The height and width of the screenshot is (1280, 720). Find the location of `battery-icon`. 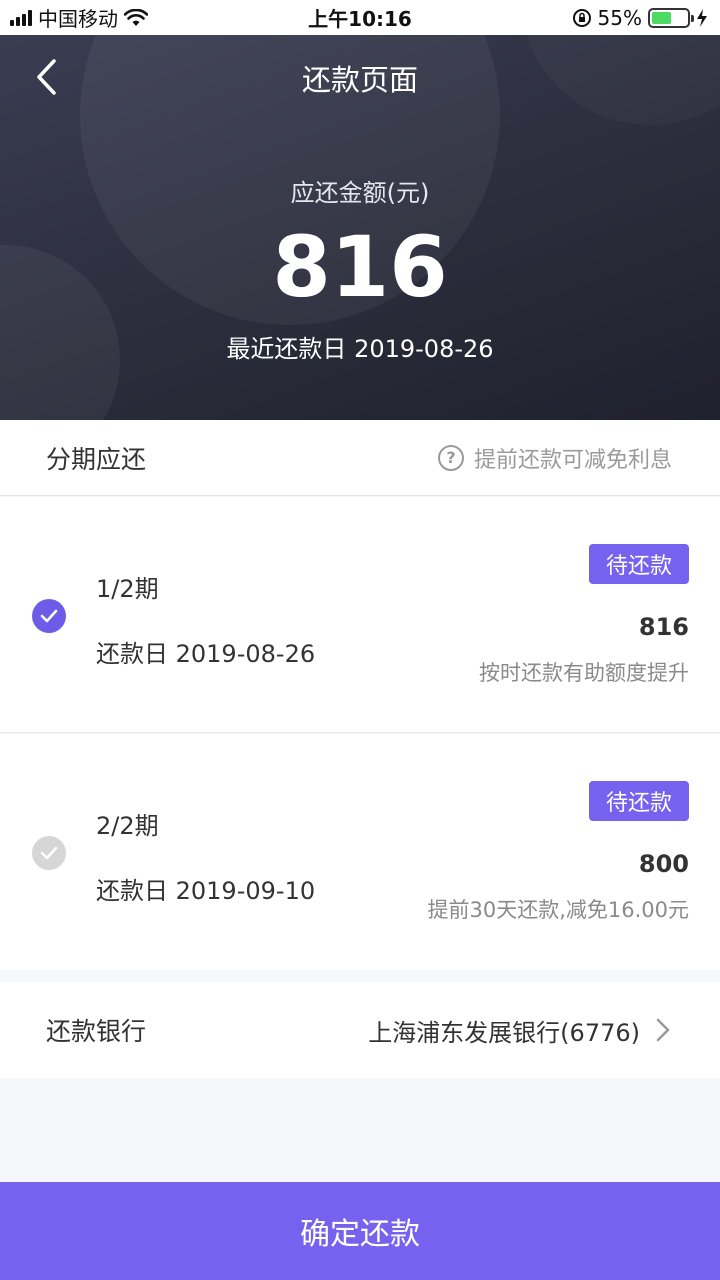

battery-icon is located at coordinates (671, 17).